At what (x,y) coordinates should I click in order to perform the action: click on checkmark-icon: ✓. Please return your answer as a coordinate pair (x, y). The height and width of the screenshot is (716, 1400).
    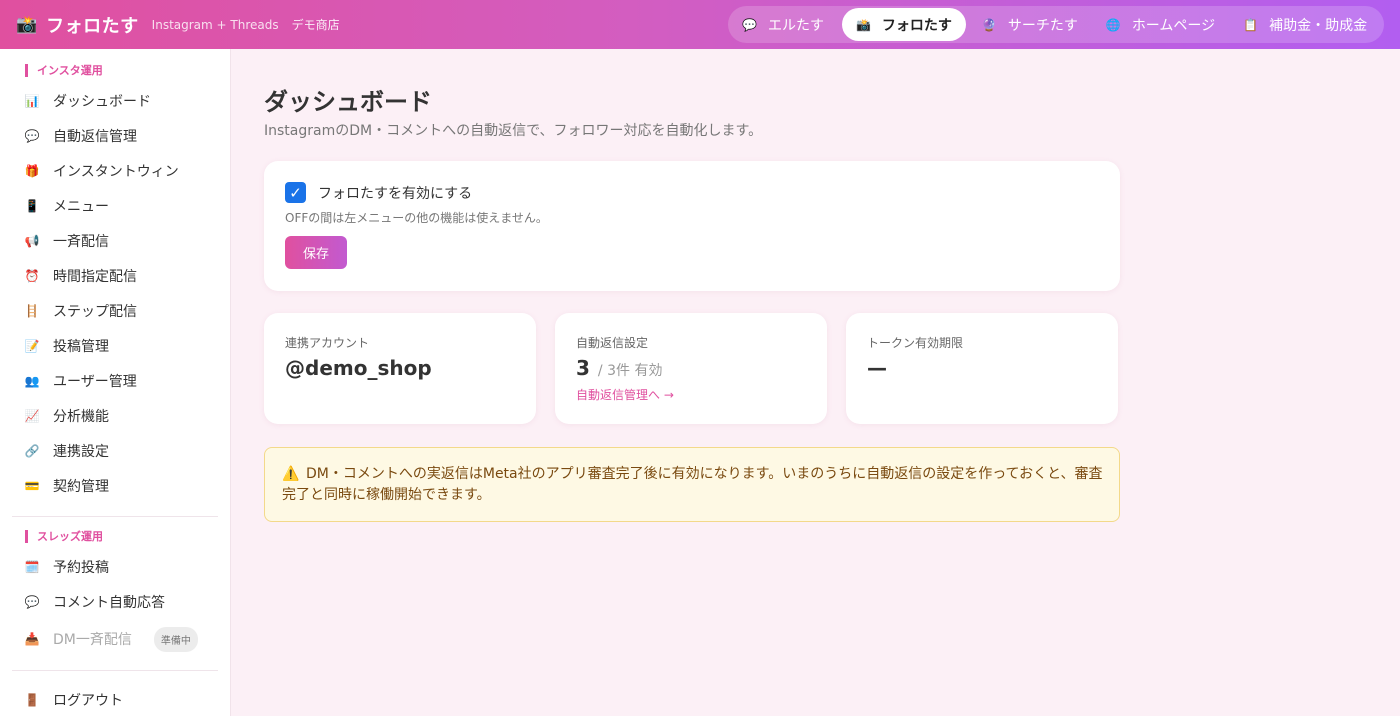
    Looking at the image, I should click on (295, 192).